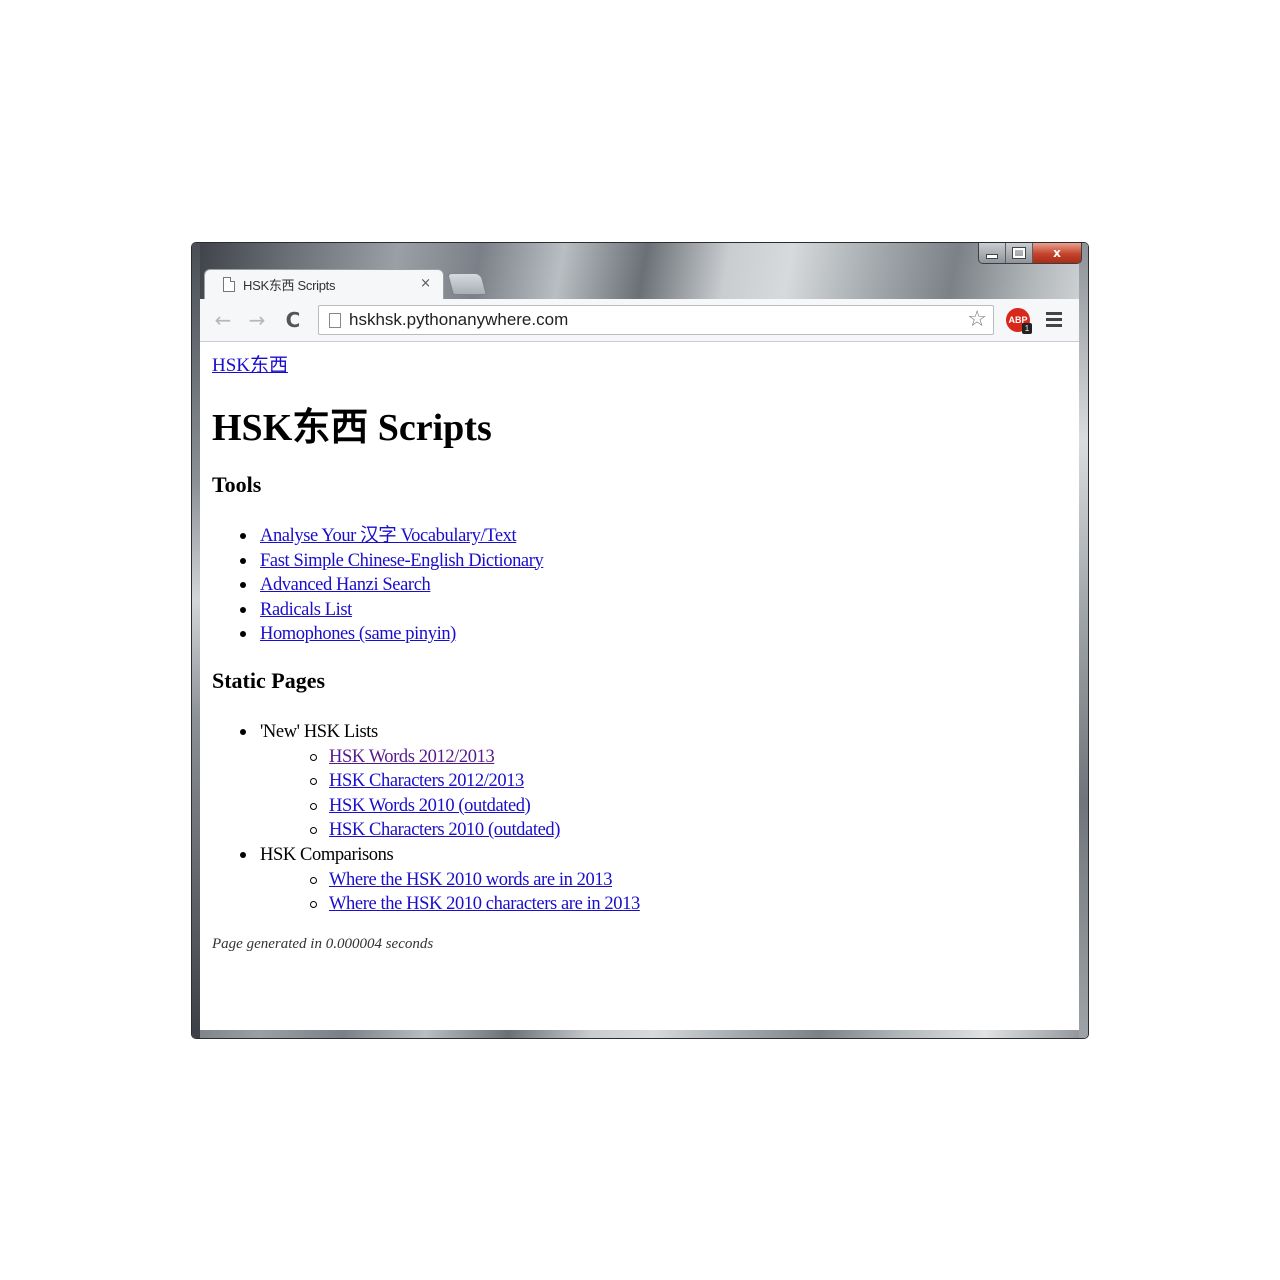 The height and width of the screenshot is (1280, 1280). I want to click on link-hanzi-search: Advanced Hanzi Search, so click(345, 585).